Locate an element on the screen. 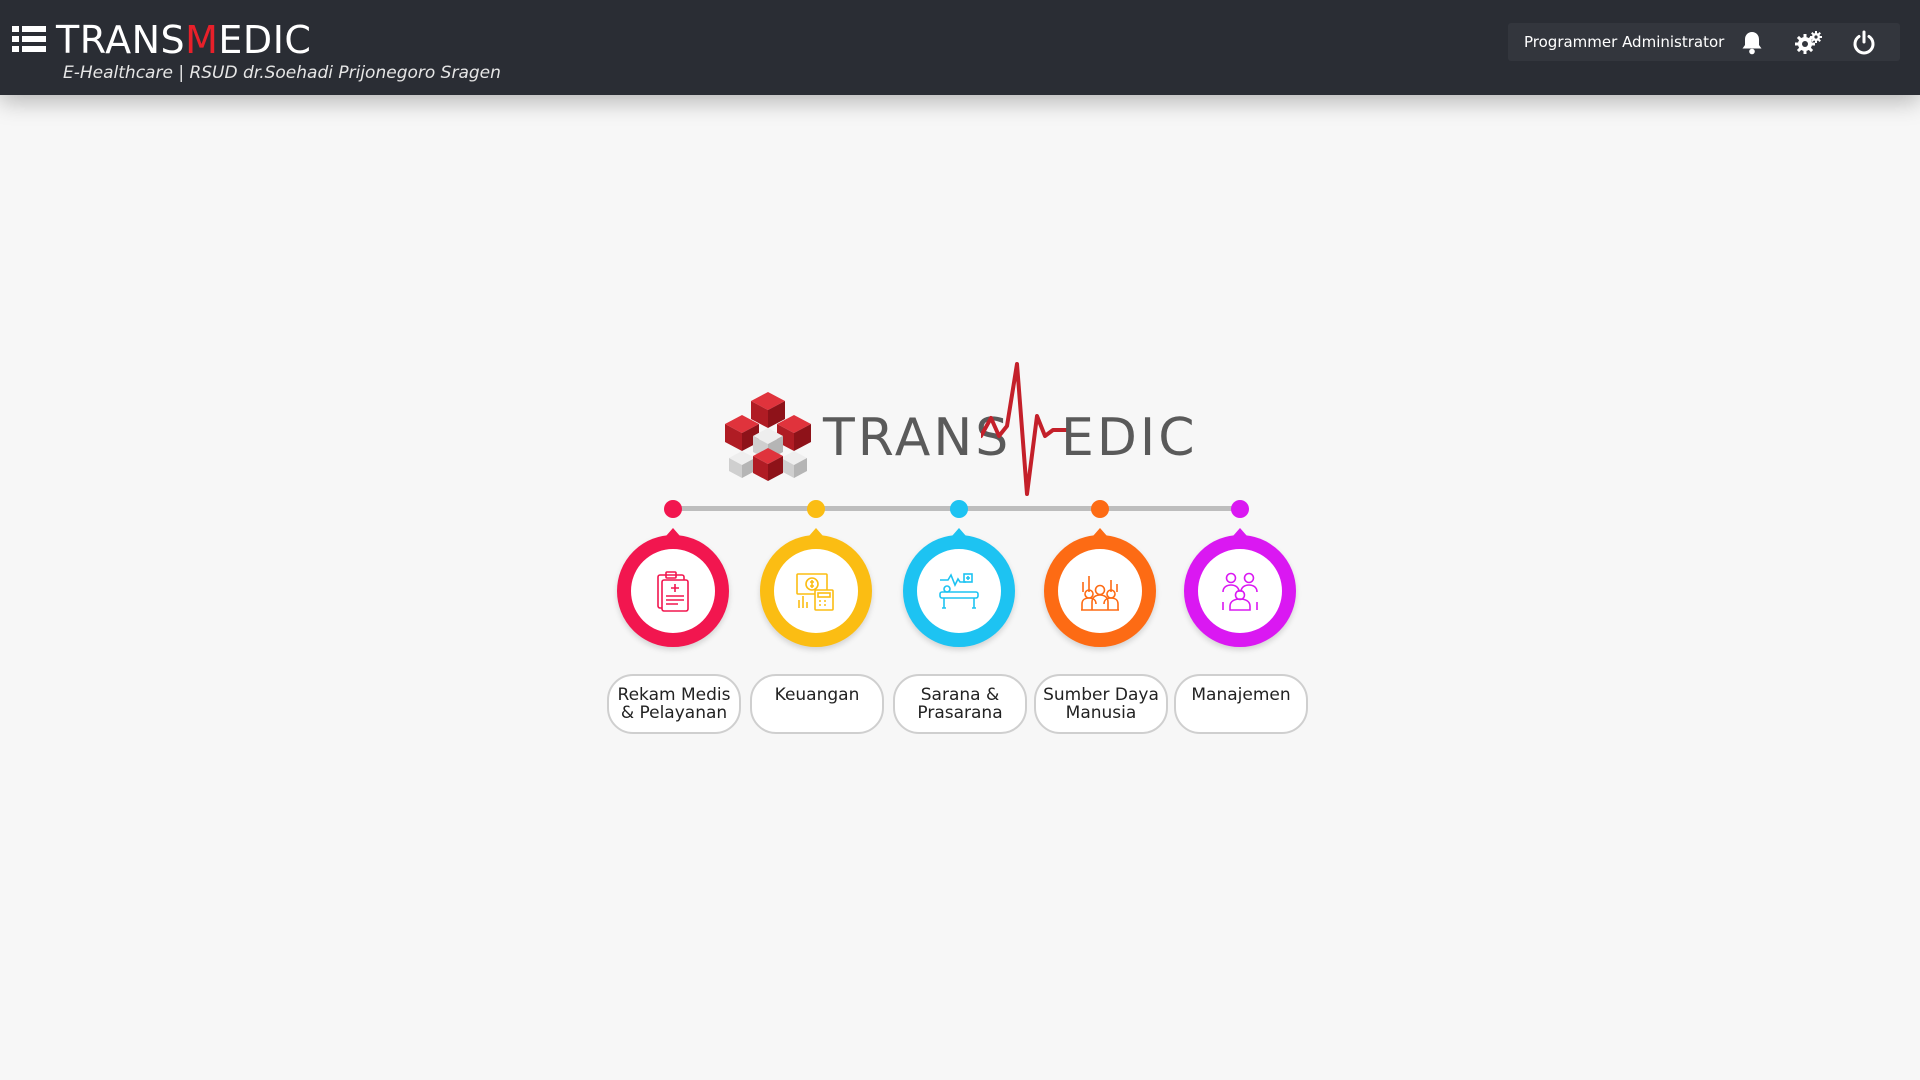 The height and width of the screenshot is (1080, 1920). brand-prefix: TRANS is located at coordinates (121, 40).